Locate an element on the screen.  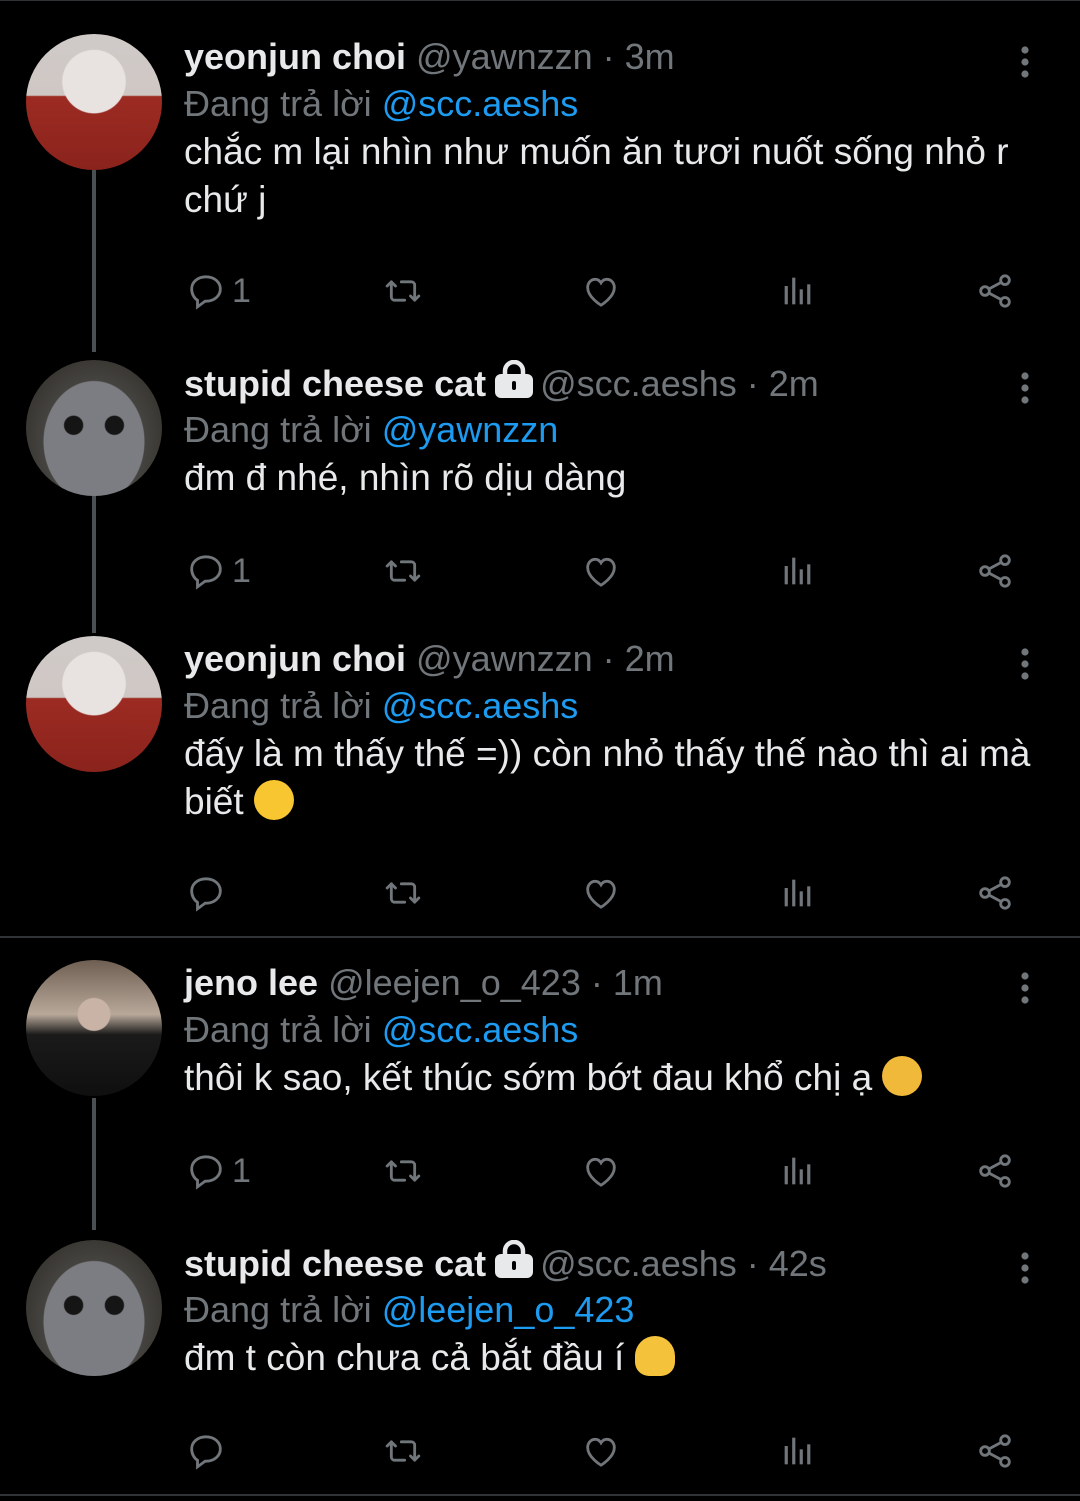
smiling-emoji is located at coordinates (902, 1076).